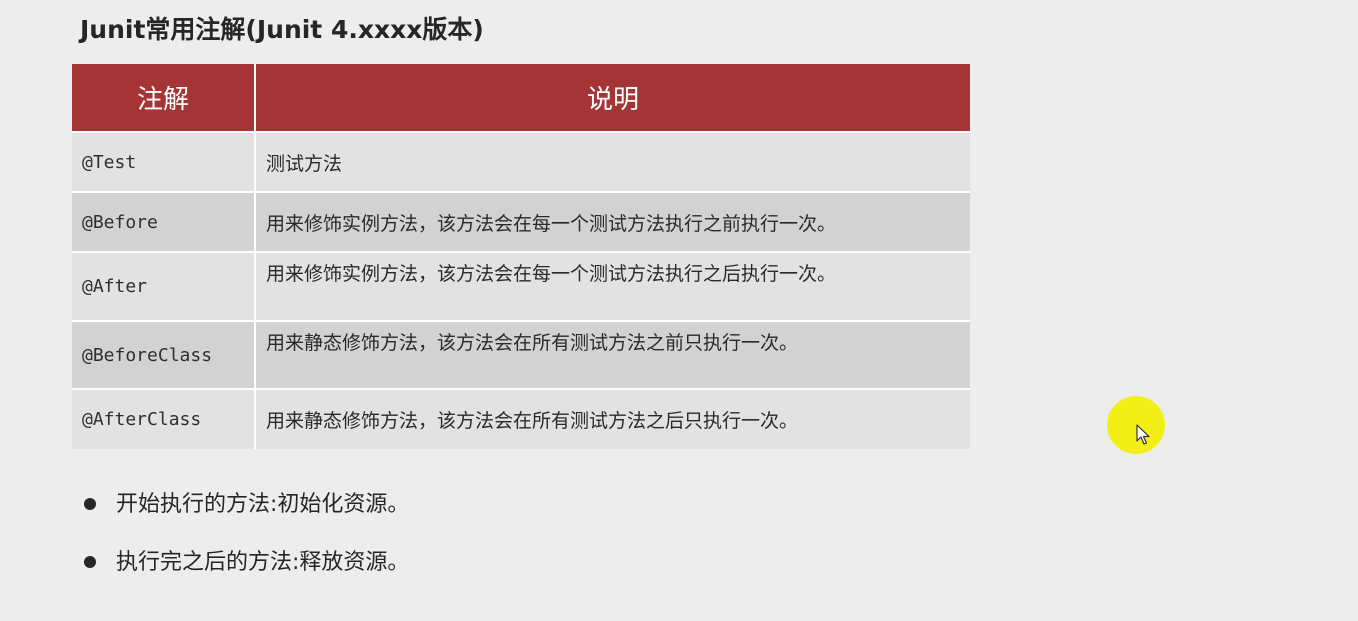 Image resolution: width=1358 pixels, height=621 pixels. I want to click on description-cell: 用来静态修饰方法，该方法会在所有测试方法之后只执行一次。, so click(613, 418).